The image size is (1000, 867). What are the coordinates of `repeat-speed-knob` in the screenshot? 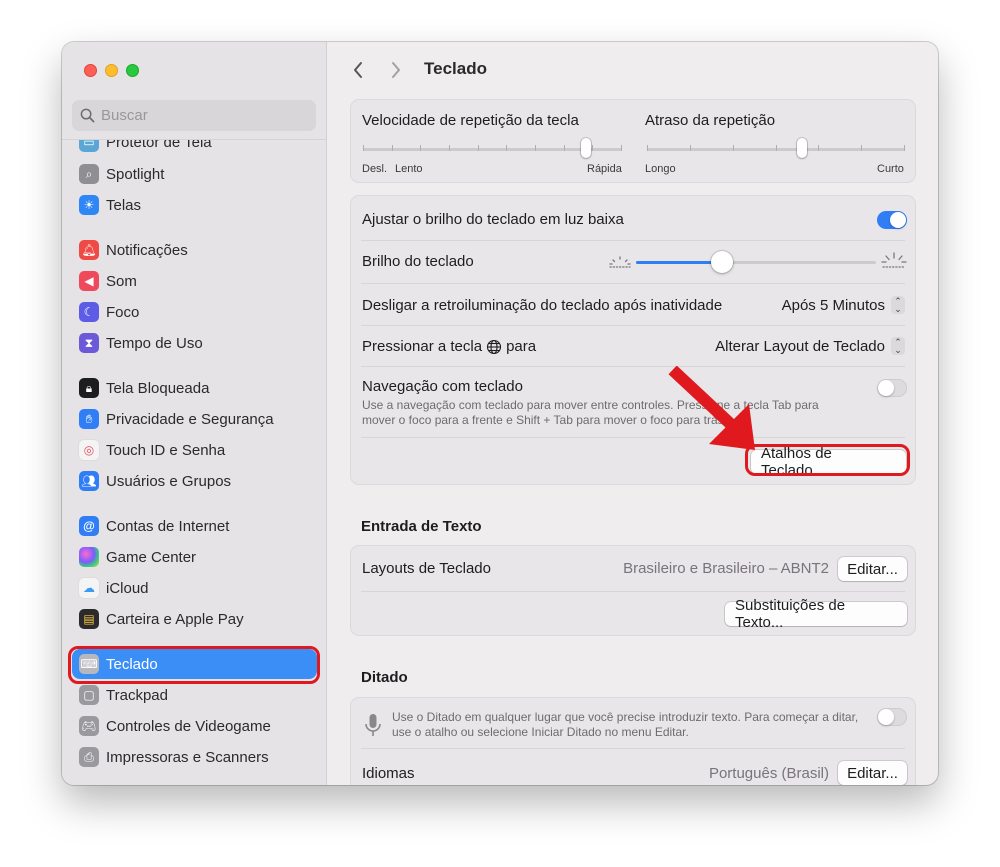 It's located at (585, 148).